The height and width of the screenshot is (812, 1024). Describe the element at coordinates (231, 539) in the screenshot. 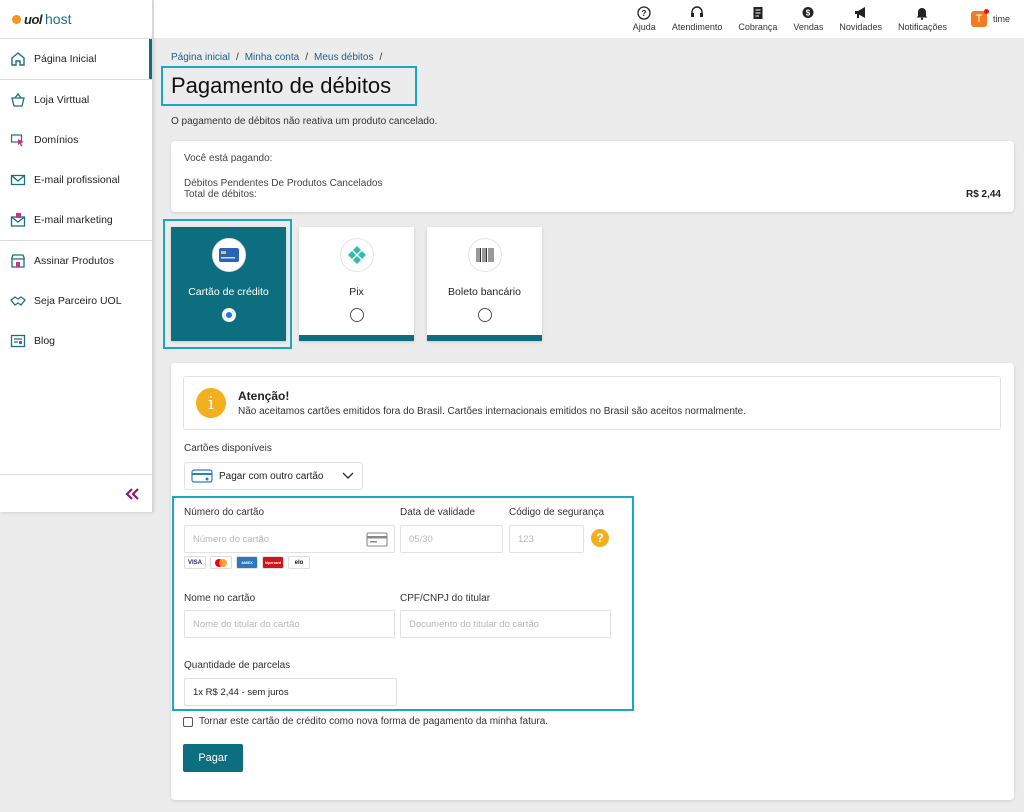

I see `card-number-placeholder: Número do cartão` at that location.